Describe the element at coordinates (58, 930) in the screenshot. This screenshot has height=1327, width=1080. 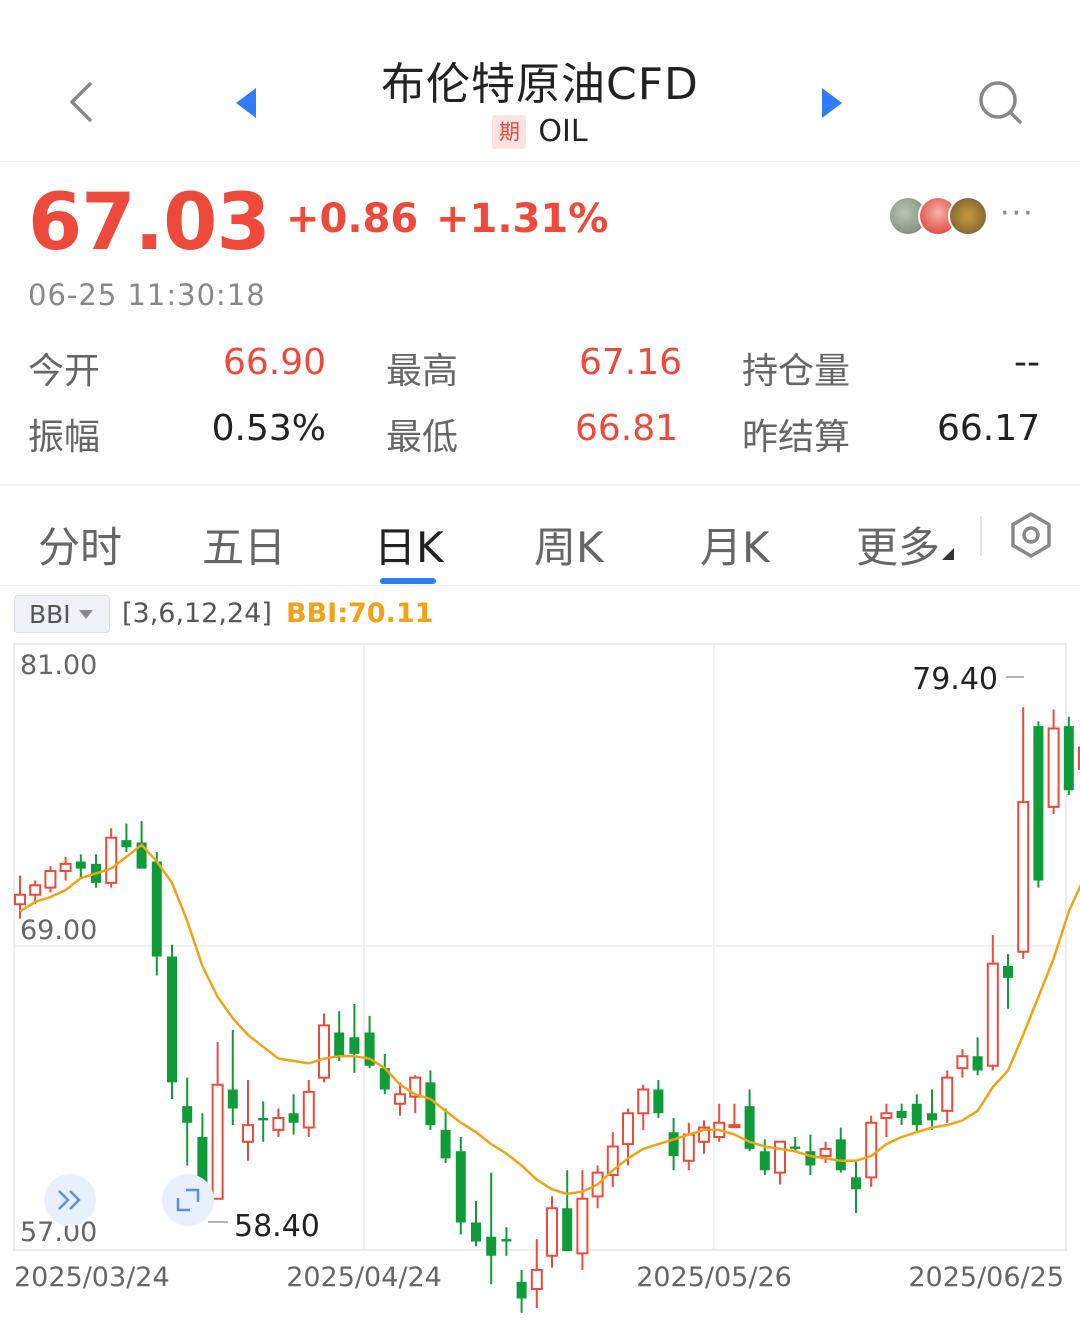
I see `y-axis-label: 69.00` at that location.